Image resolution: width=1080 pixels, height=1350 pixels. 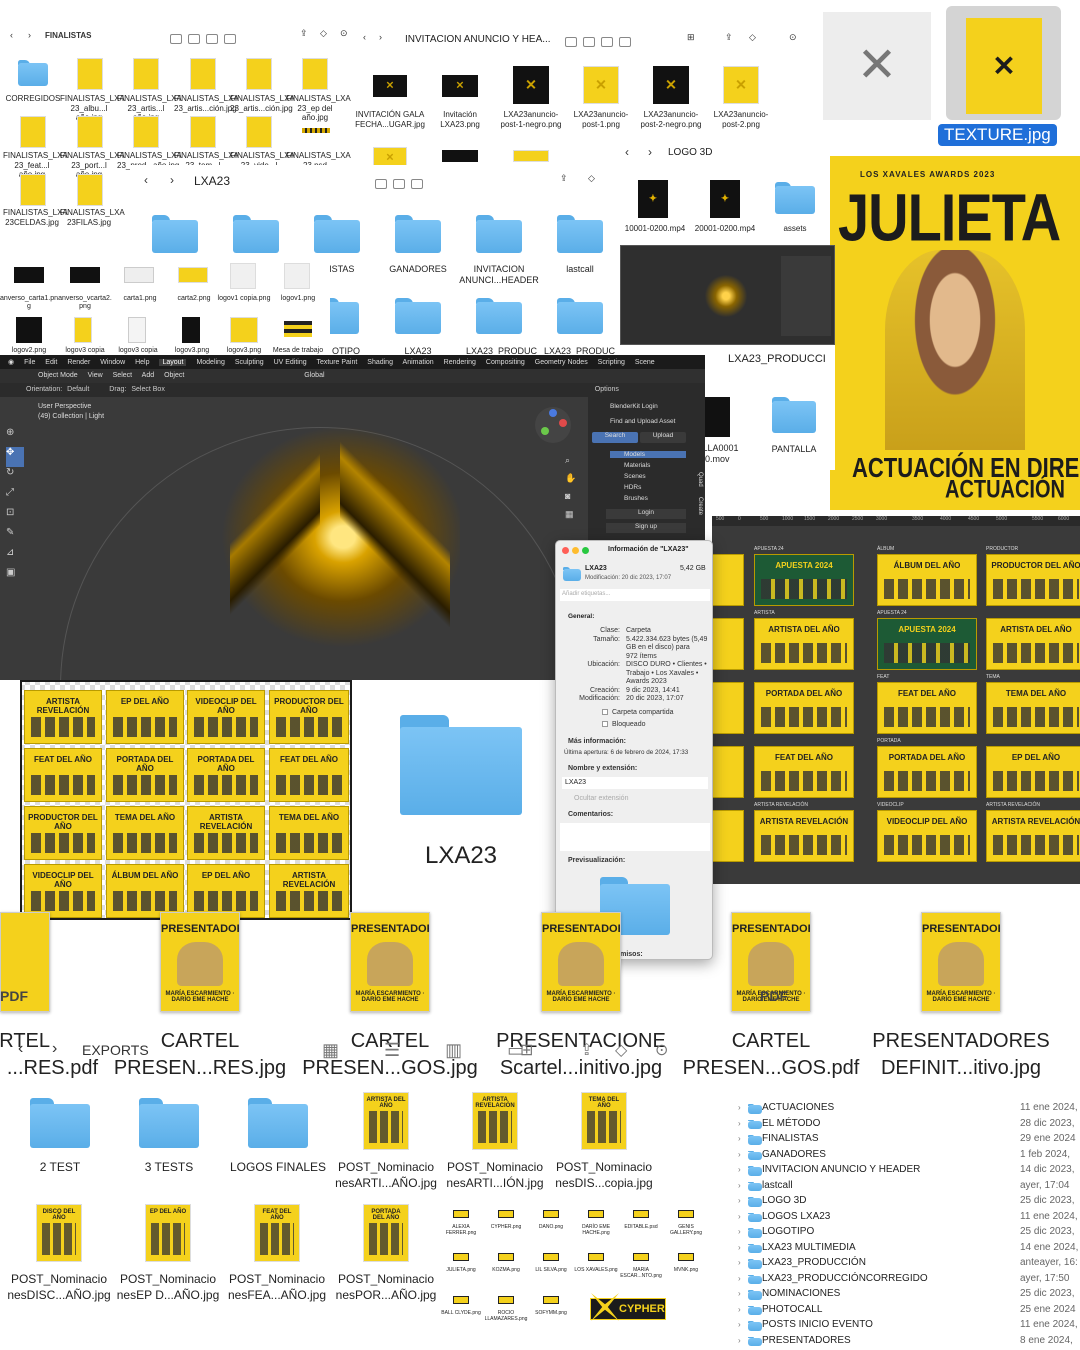 I want to click on artboard: ARTISTA REVELACIÓN, so click(x=1033, y=836).